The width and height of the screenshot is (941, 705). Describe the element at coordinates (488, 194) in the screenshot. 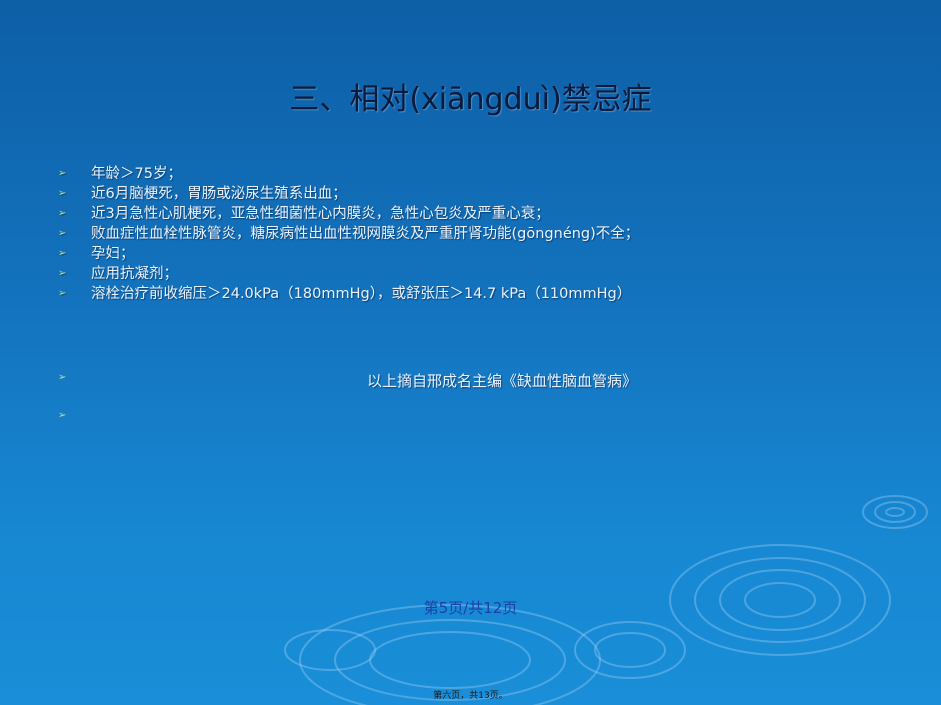

I see `list-item: ➢ 近6月脑梗死，胃肠或泌尿生殖系出血；` at that location.